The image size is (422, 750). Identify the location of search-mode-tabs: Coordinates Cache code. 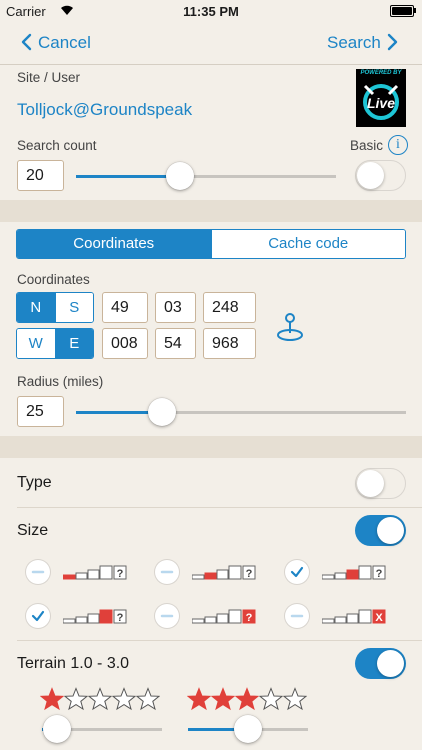
(211, 244).